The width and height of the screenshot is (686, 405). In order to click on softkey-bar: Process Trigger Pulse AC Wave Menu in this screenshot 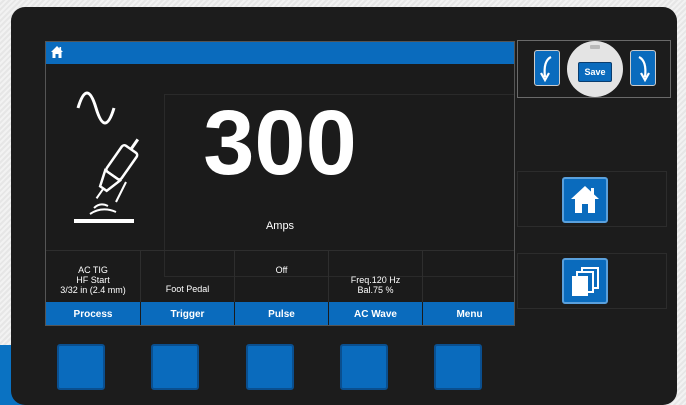, I will do `click(280, 313)`.